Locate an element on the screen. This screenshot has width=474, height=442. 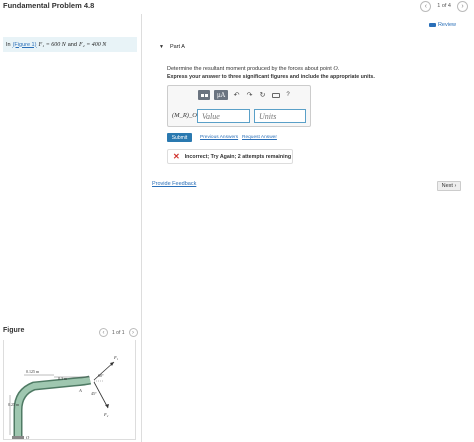
figure-pager-text: 1 of 1 is located at coordinates (118, 332).